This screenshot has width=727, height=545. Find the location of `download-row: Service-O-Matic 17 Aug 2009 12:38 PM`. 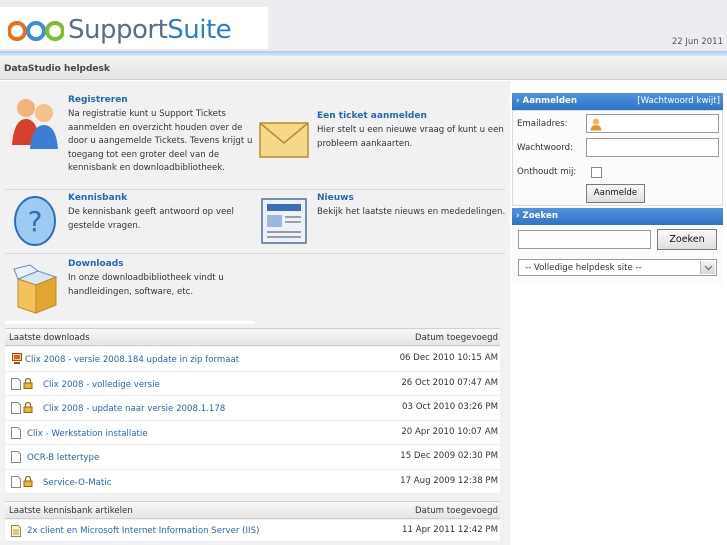

download-row: Service-O-Matic 17 Aug 2009 12:38 PM is located at coordinates (252, 481).